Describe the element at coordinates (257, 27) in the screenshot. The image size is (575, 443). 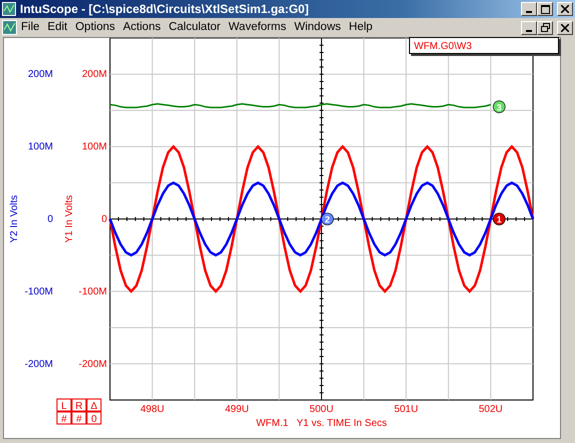
I see `menu-item: Waveforms` at that location.